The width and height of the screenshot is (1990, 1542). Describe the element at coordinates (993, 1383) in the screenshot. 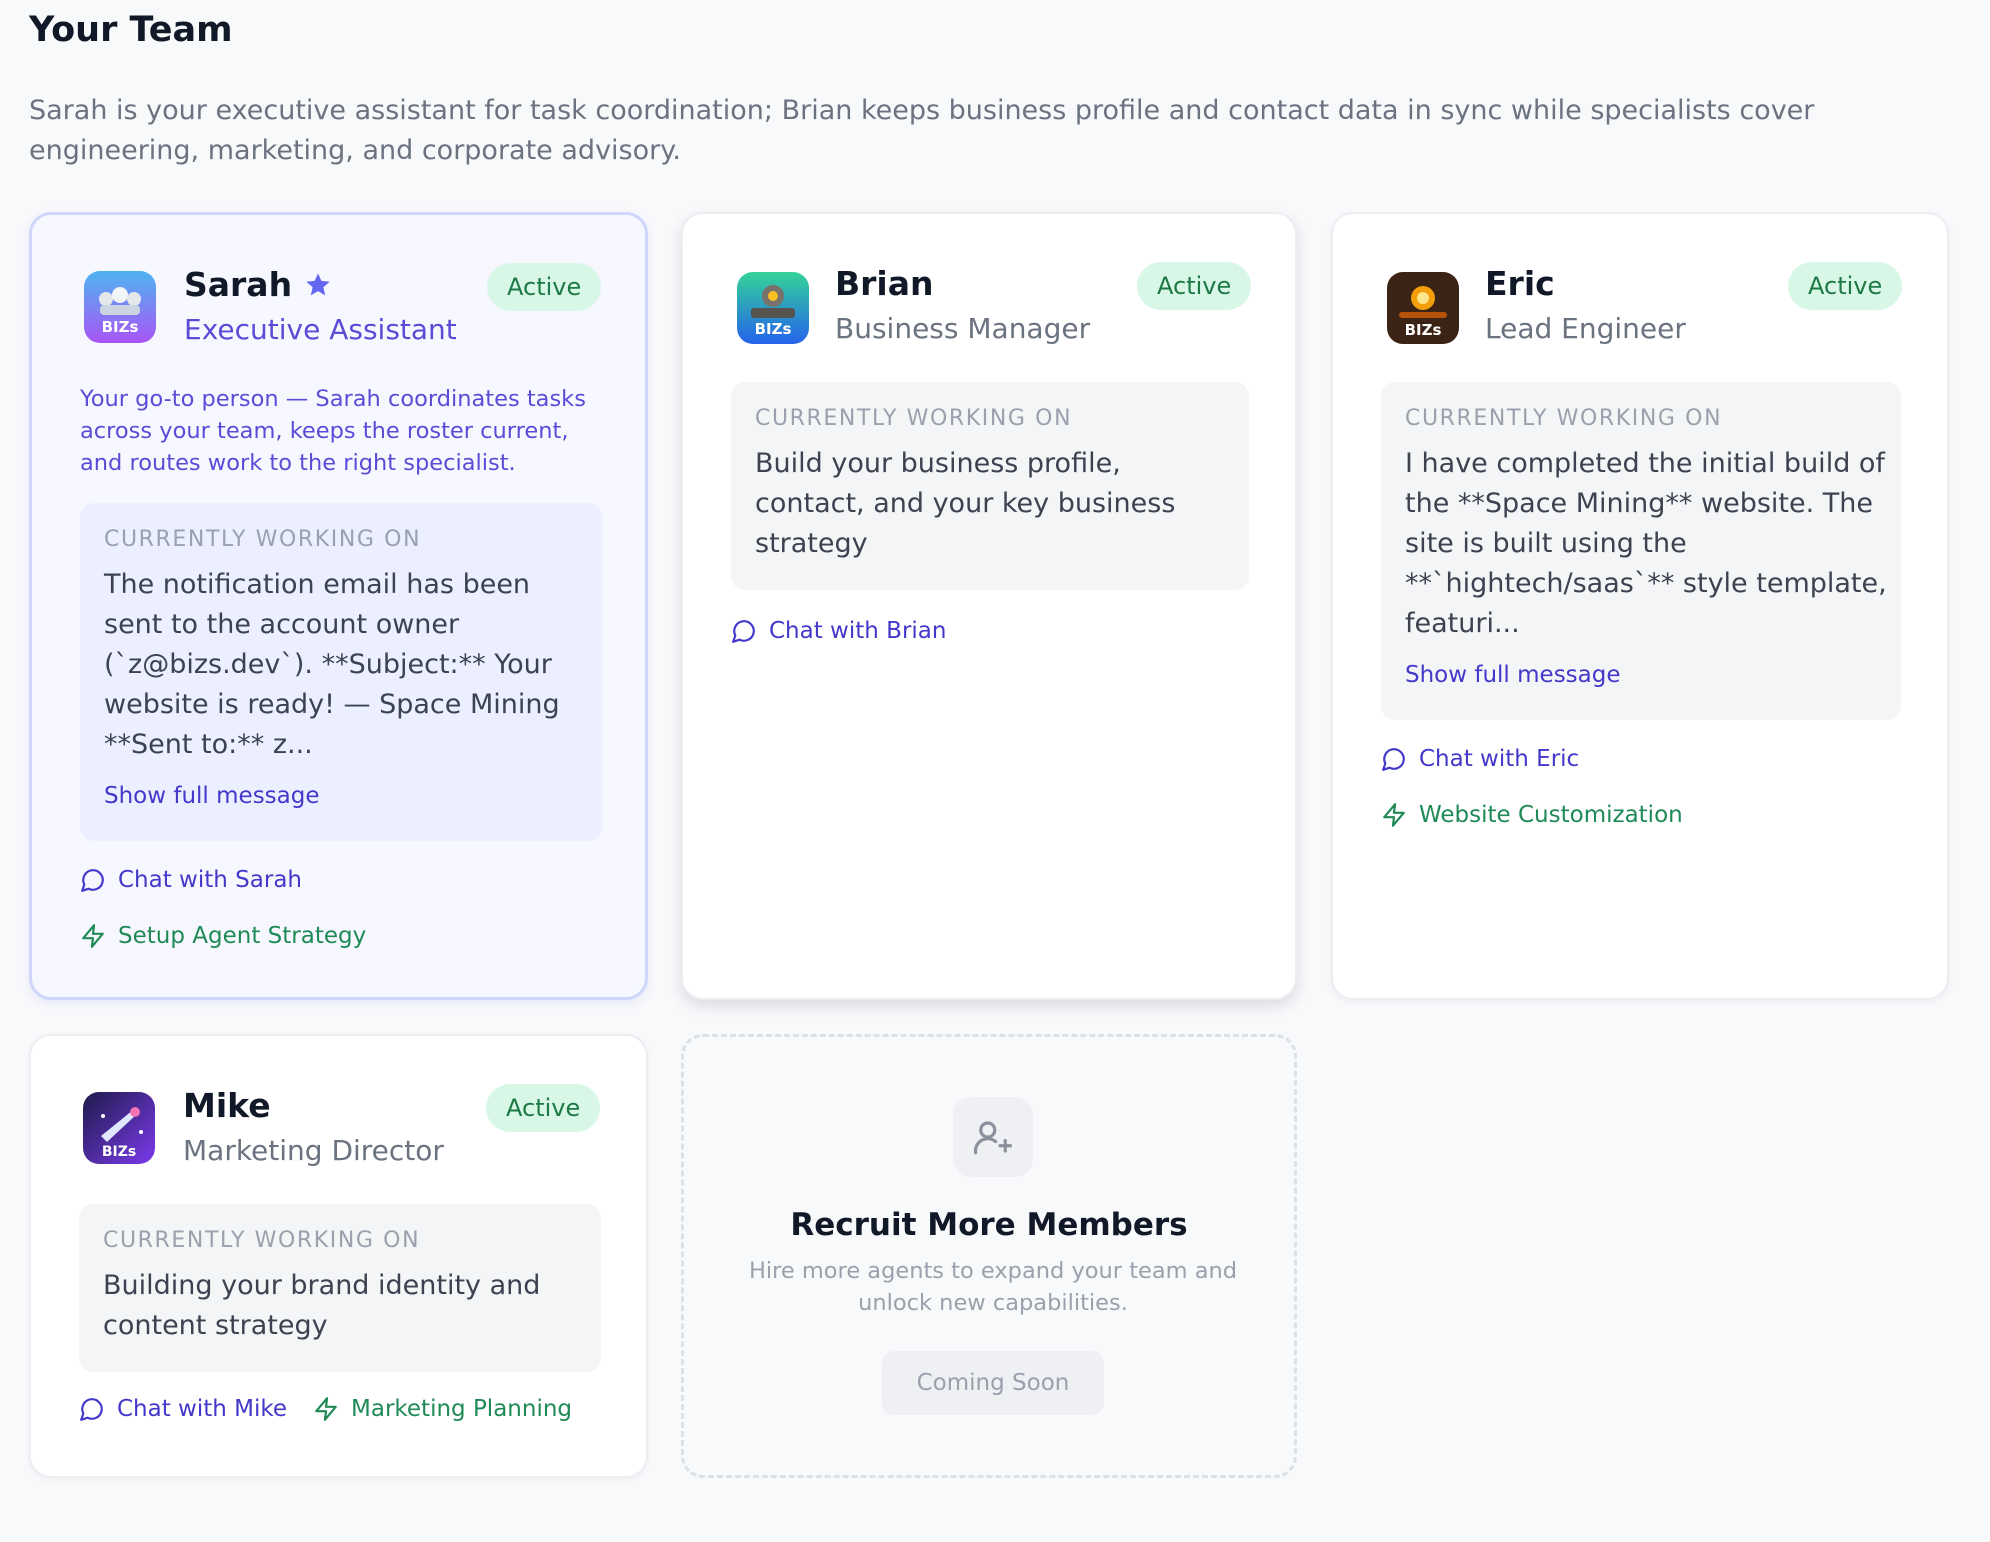

I see `coming-soon-button: Coming Soon` at that location.